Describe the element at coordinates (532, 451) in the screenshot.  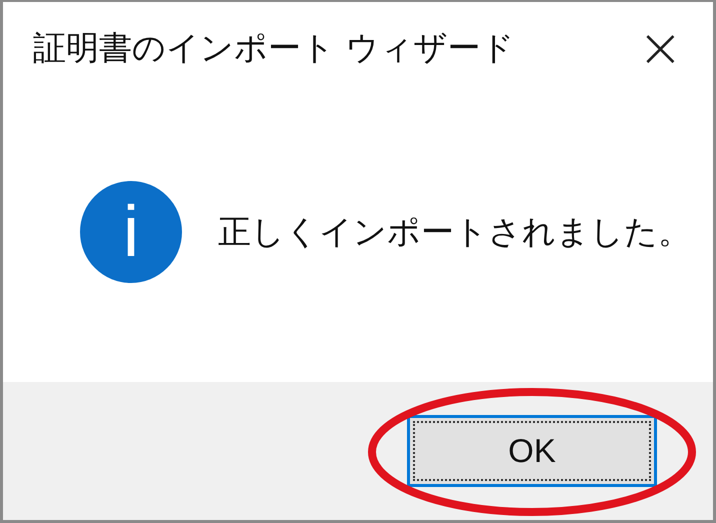
I see `ok-button: OK` at that location.